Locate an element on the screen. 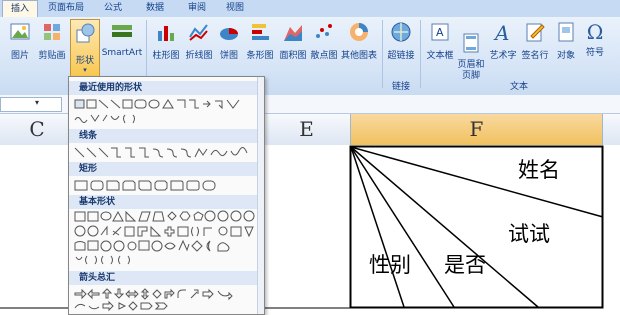 This screenshot has height=315, width=620. tab-insert: 插入 is located at coordinates (20, 9).